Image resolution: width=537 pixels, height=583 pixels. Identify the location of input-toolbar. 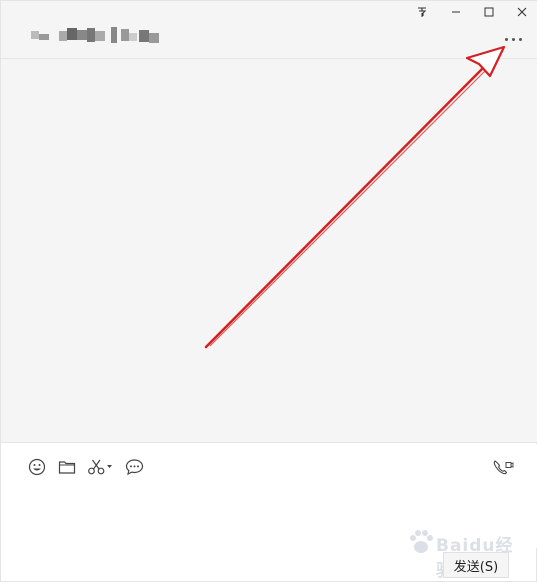
(269, 466).